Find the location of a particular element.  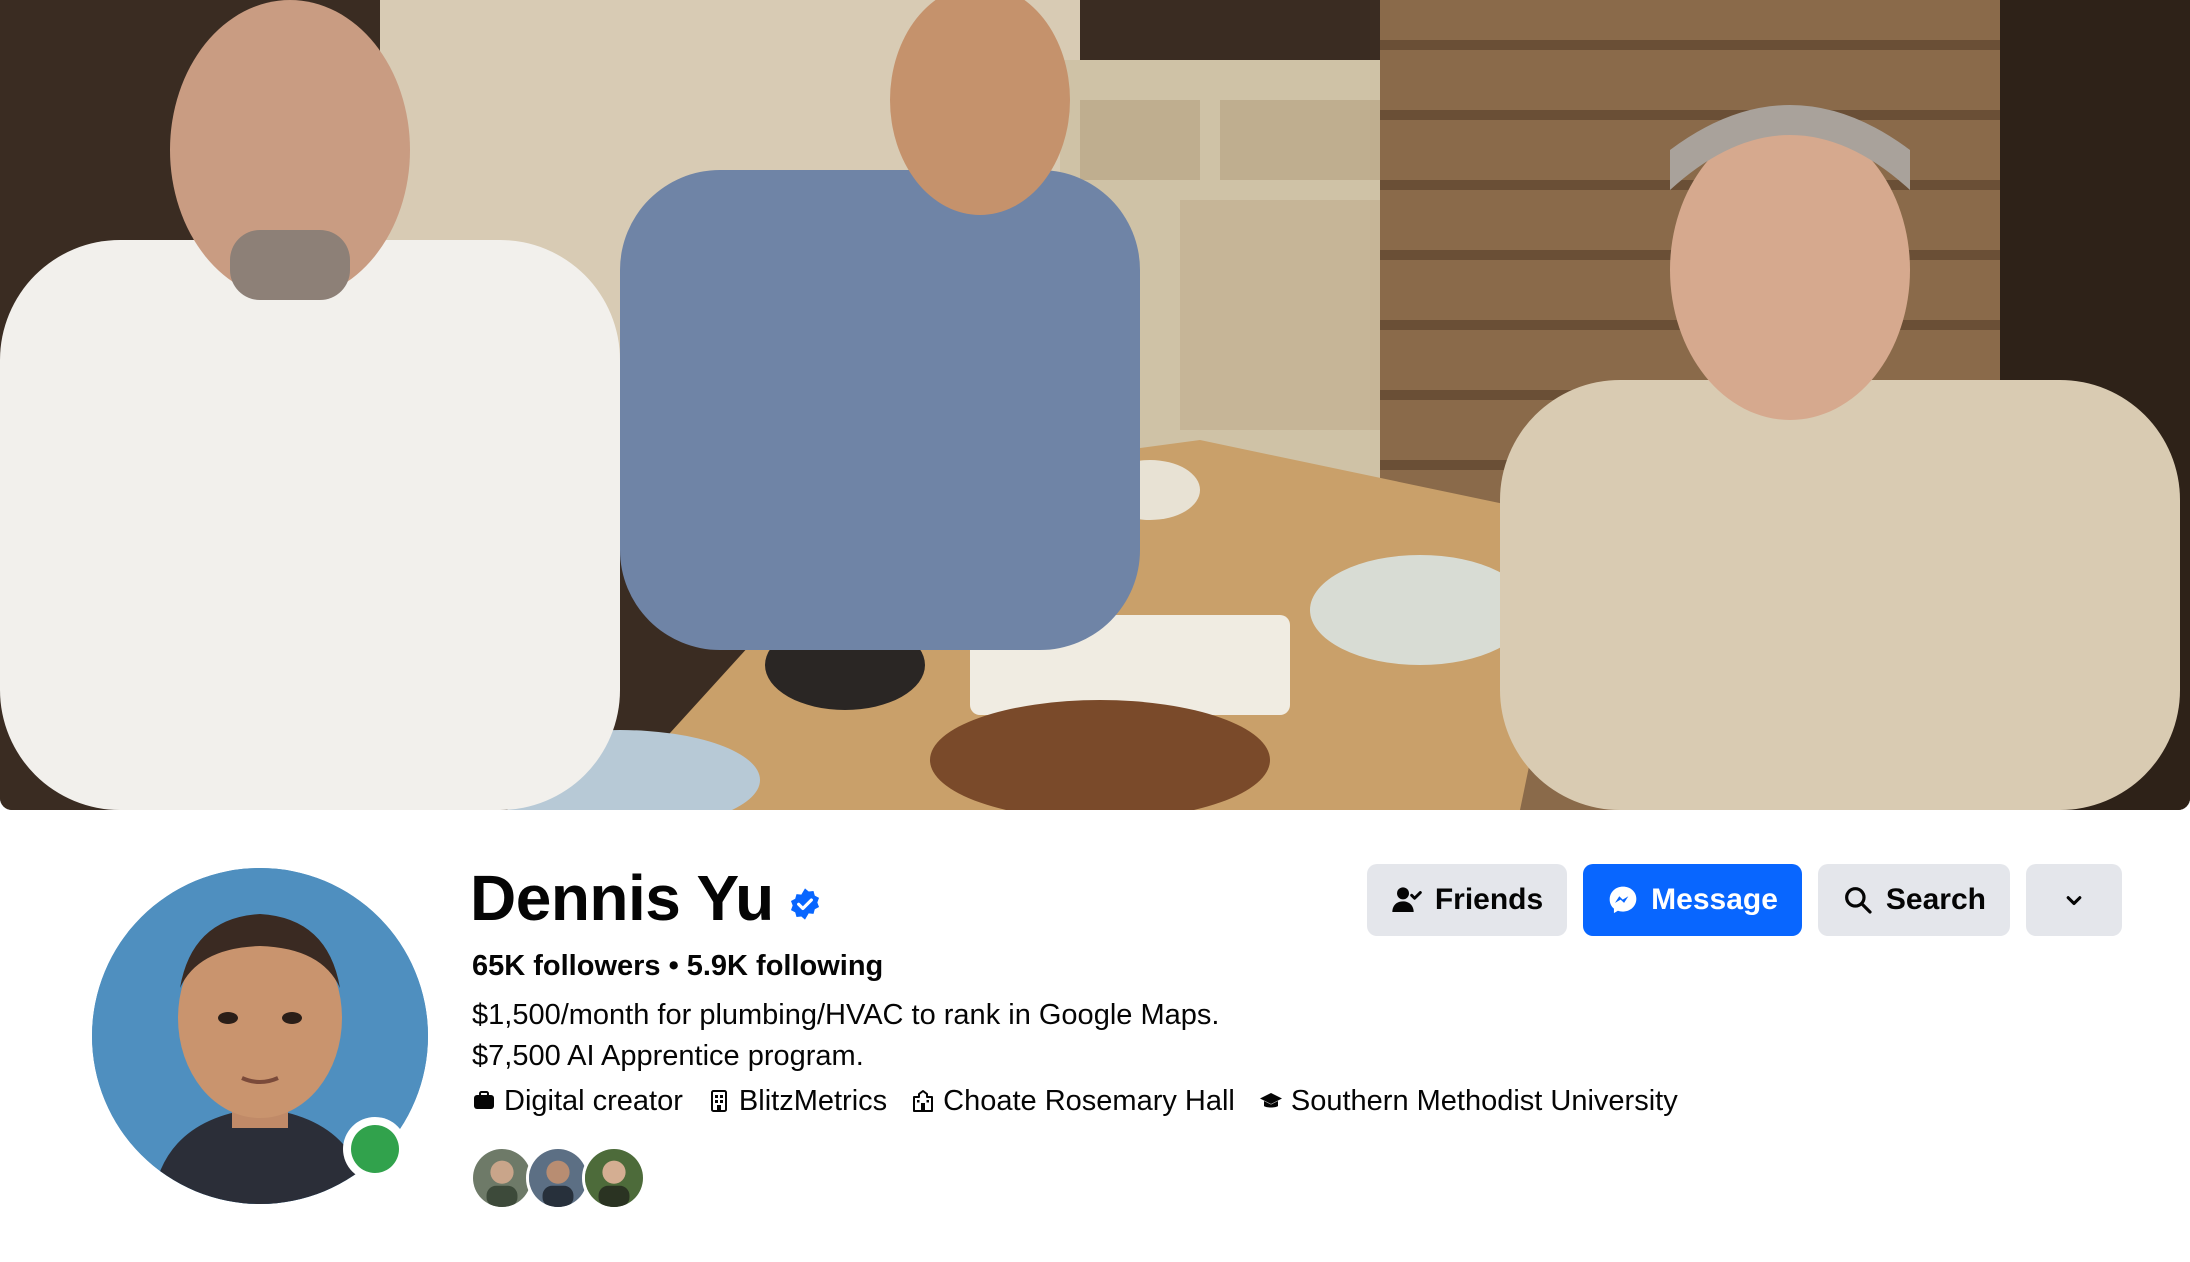

mutual-friends-avatars is located at coordinates (558, 1178).